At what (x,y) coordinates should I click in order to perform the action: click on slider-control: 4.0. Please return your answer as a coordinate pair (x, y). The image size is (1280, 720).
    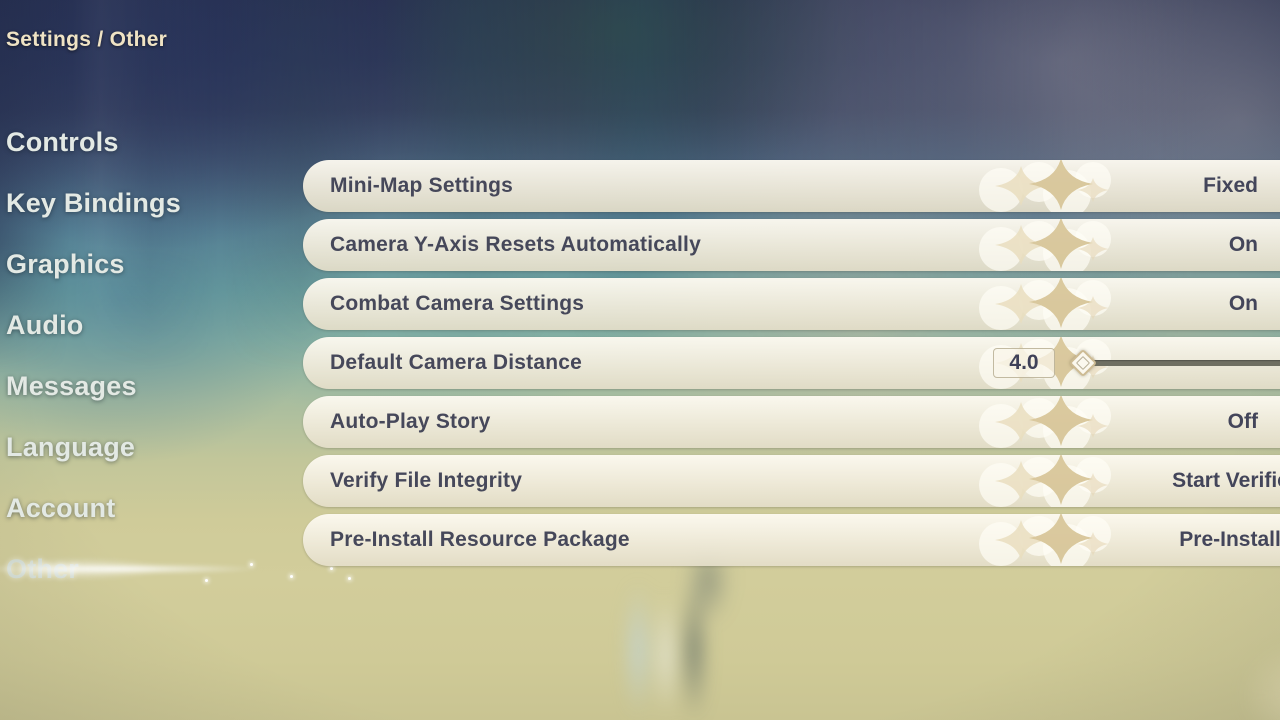
    Looking at the image, I should click on (1136, 363).